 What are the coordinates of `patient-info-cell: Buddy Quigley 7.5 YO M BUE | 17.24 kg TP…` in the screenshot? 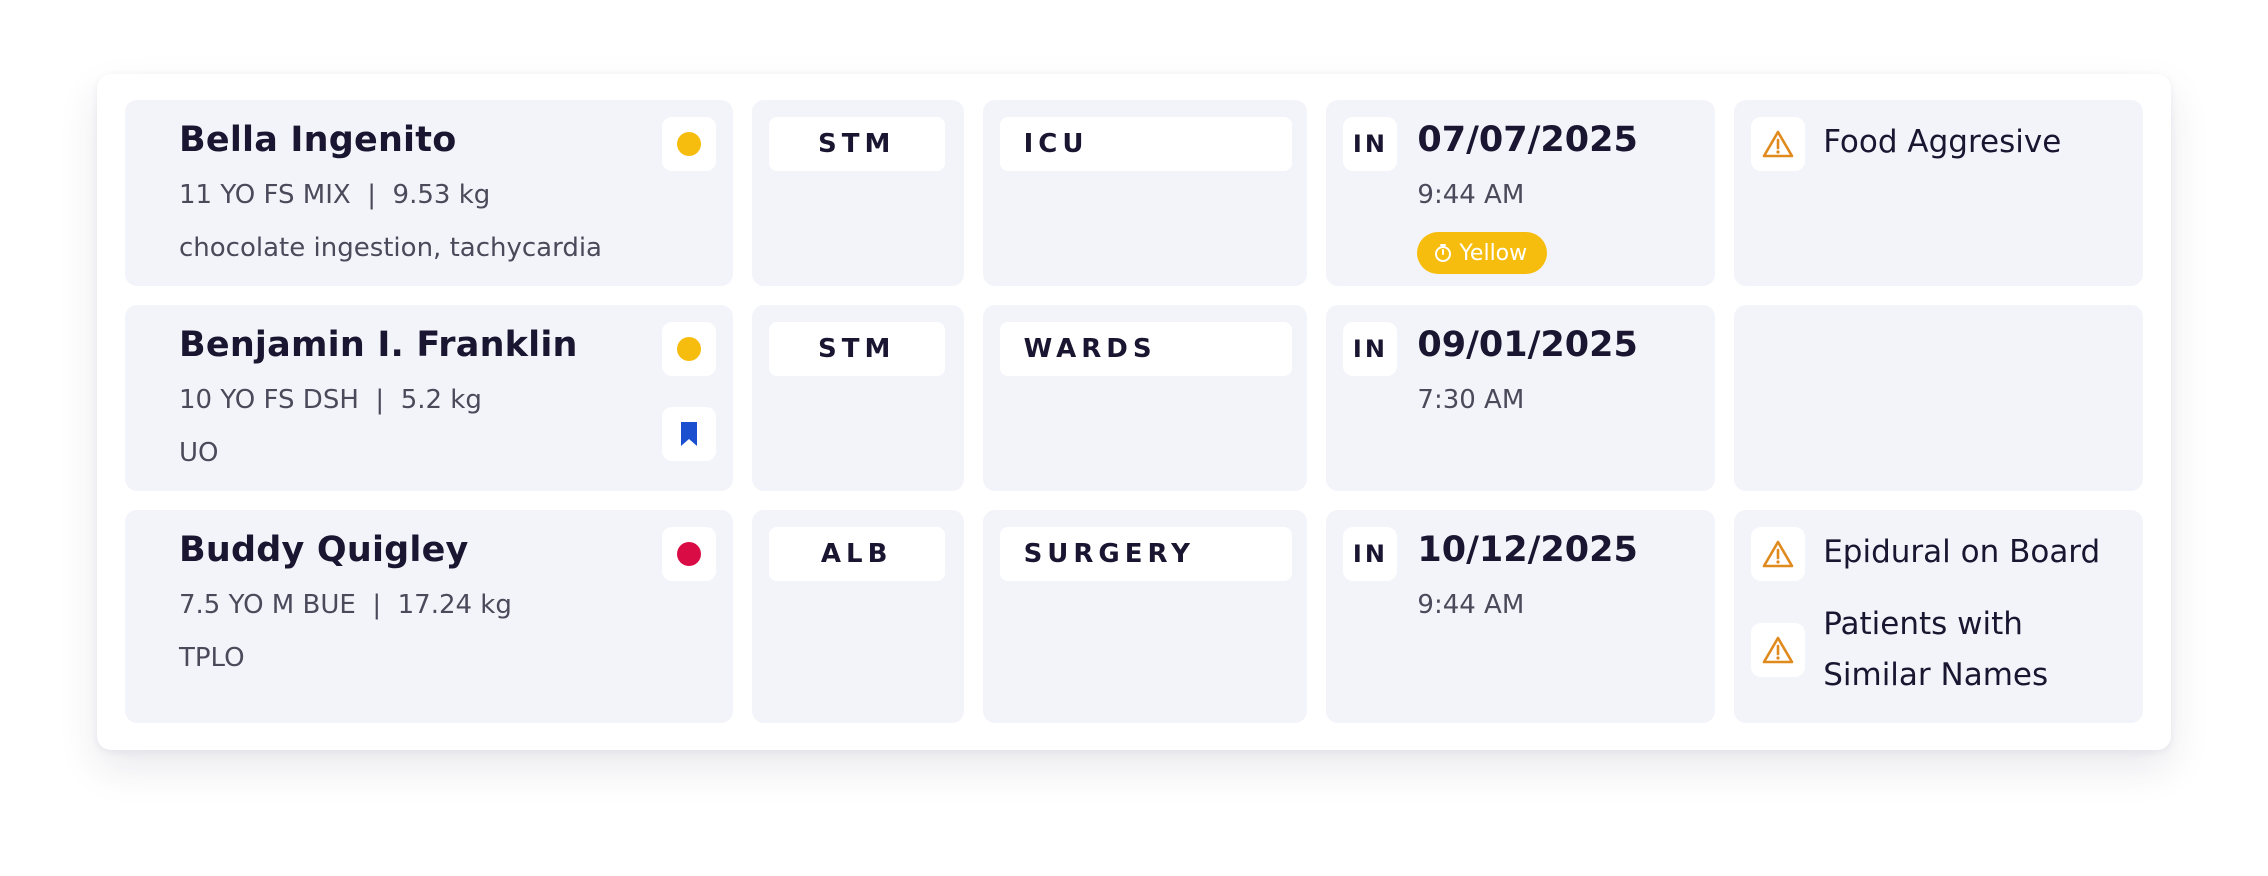 It's located at (429, 616).